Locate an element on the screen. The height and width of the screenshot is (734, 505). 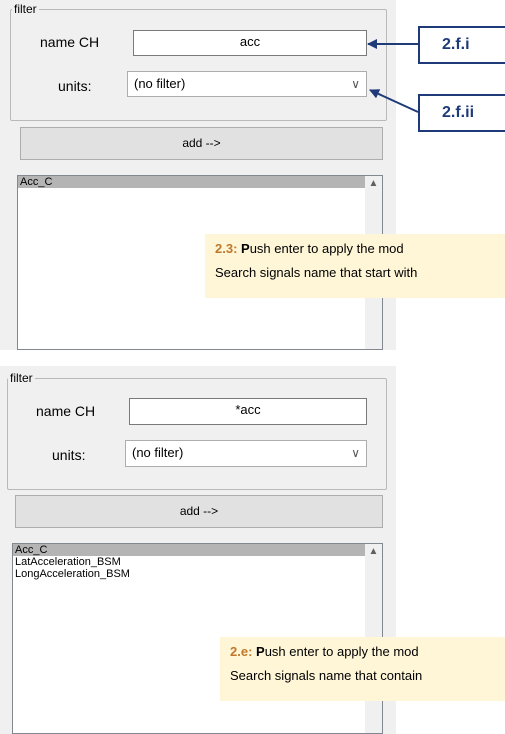
filter-group is located at coordinates (197, 434).